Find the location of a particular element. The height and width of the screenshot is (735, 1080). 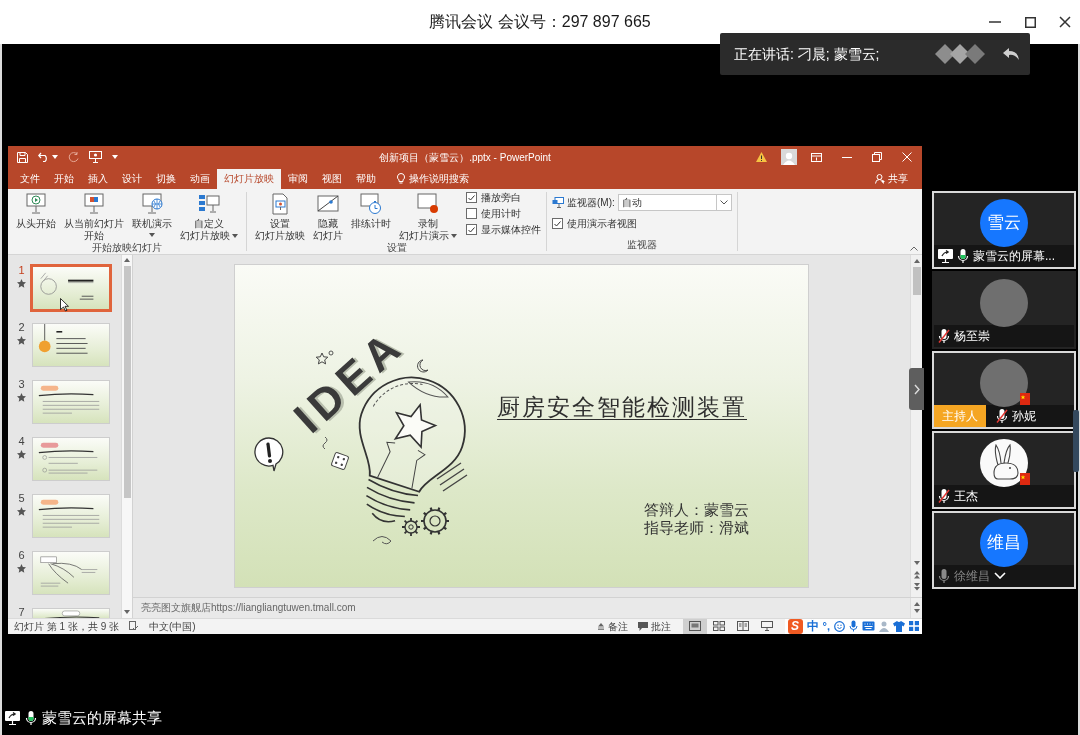

maximize-icon is located at coordinates (1030, 22).